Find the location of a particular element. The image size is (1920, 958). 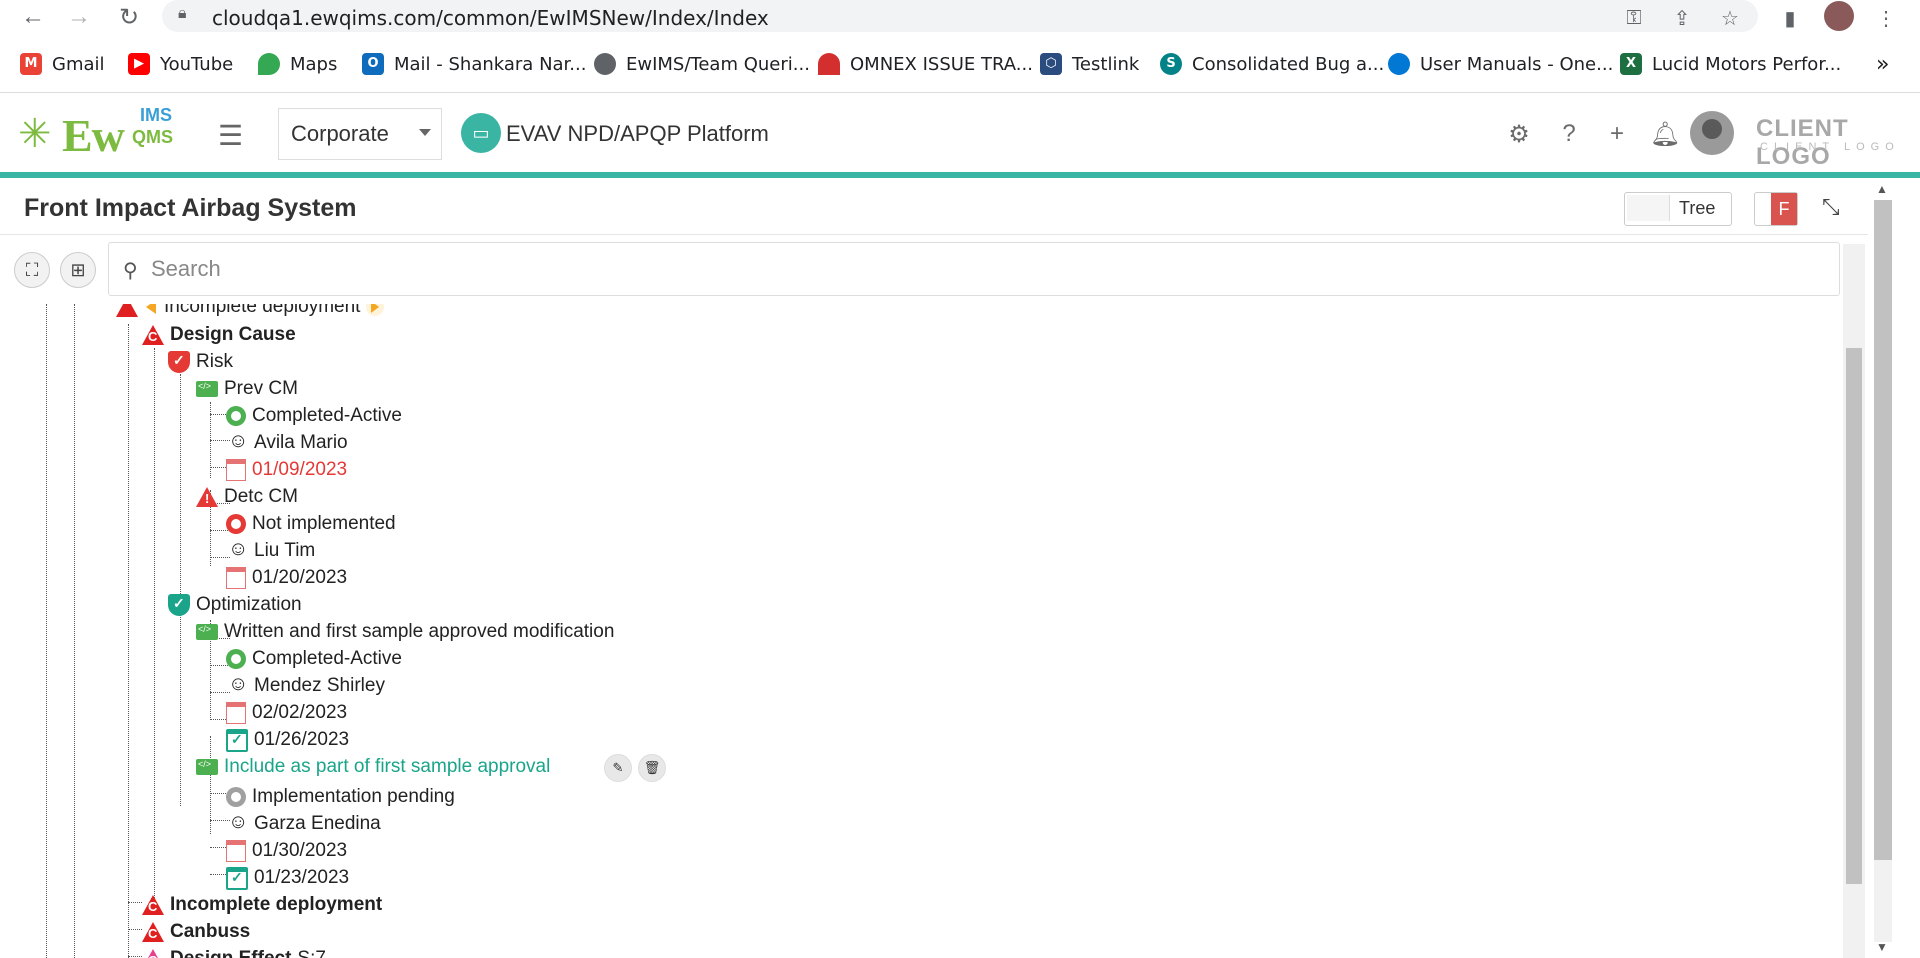

maps-icon is located at coordinates (269, 64).